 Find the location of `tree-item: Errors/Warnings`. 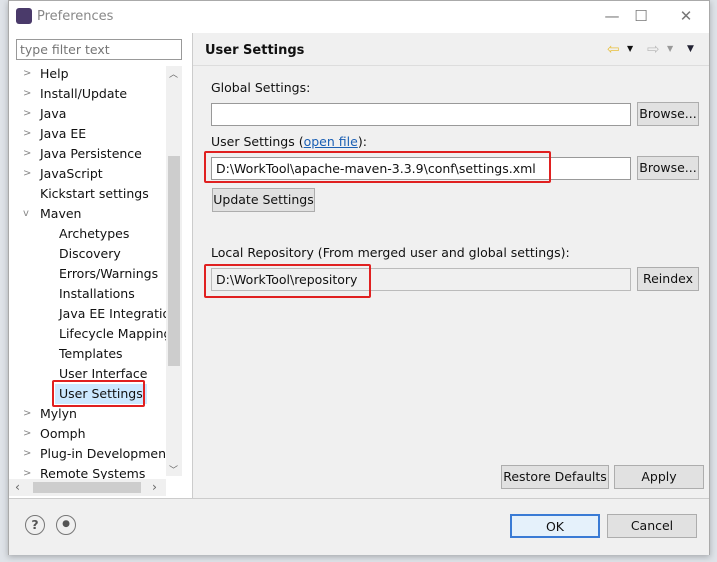

tree-item: Errors/Warnings is located at coordinates (108, 274).